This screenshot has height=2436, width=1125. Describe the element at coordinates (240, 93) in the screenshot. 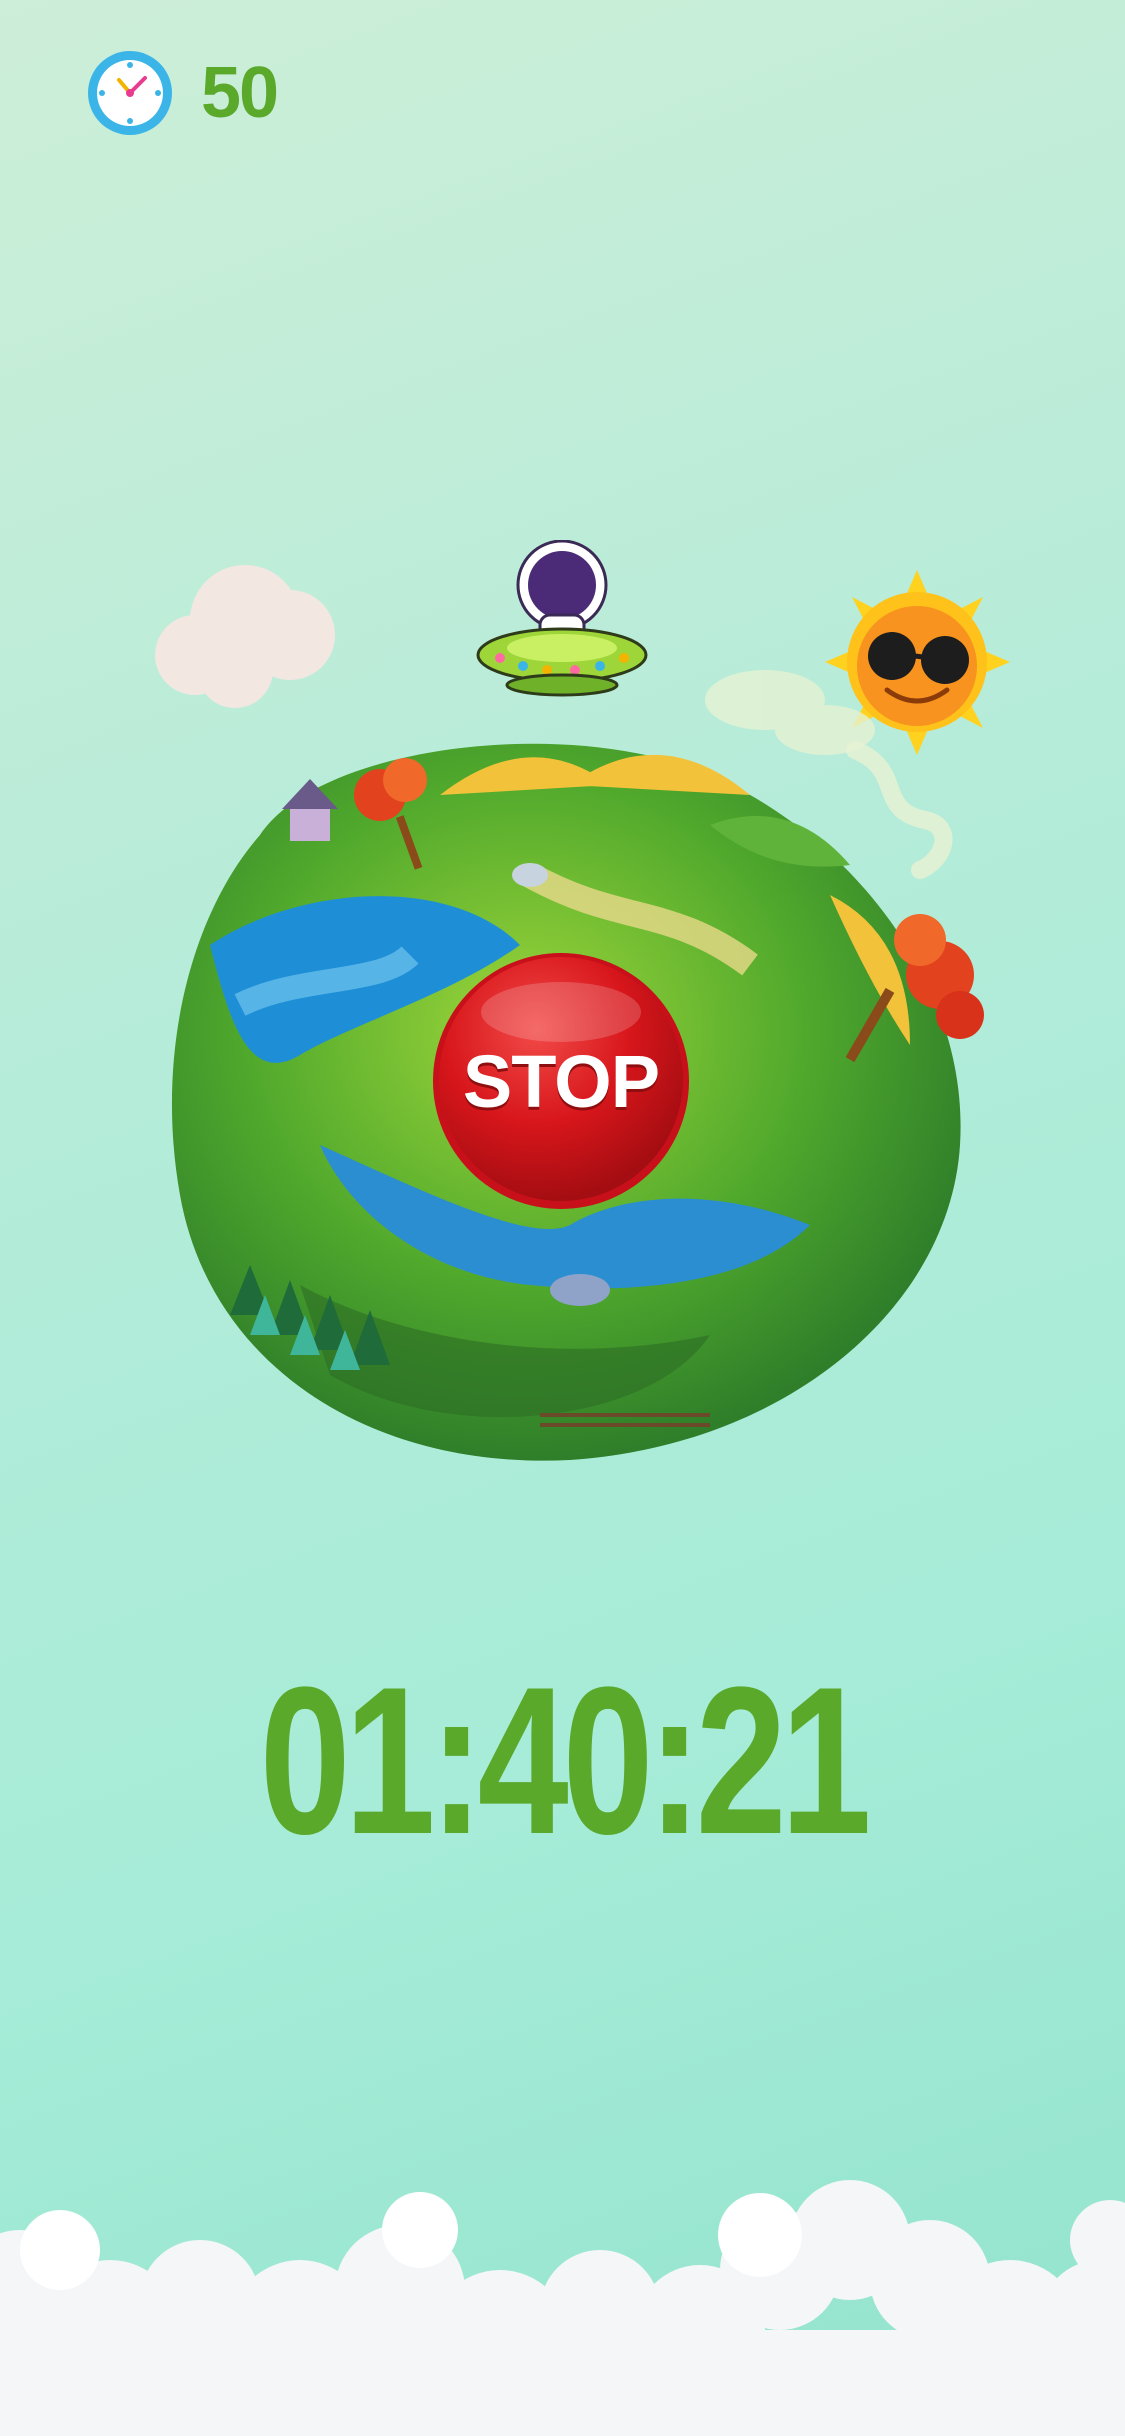

I see `score-value: 50` at that location.